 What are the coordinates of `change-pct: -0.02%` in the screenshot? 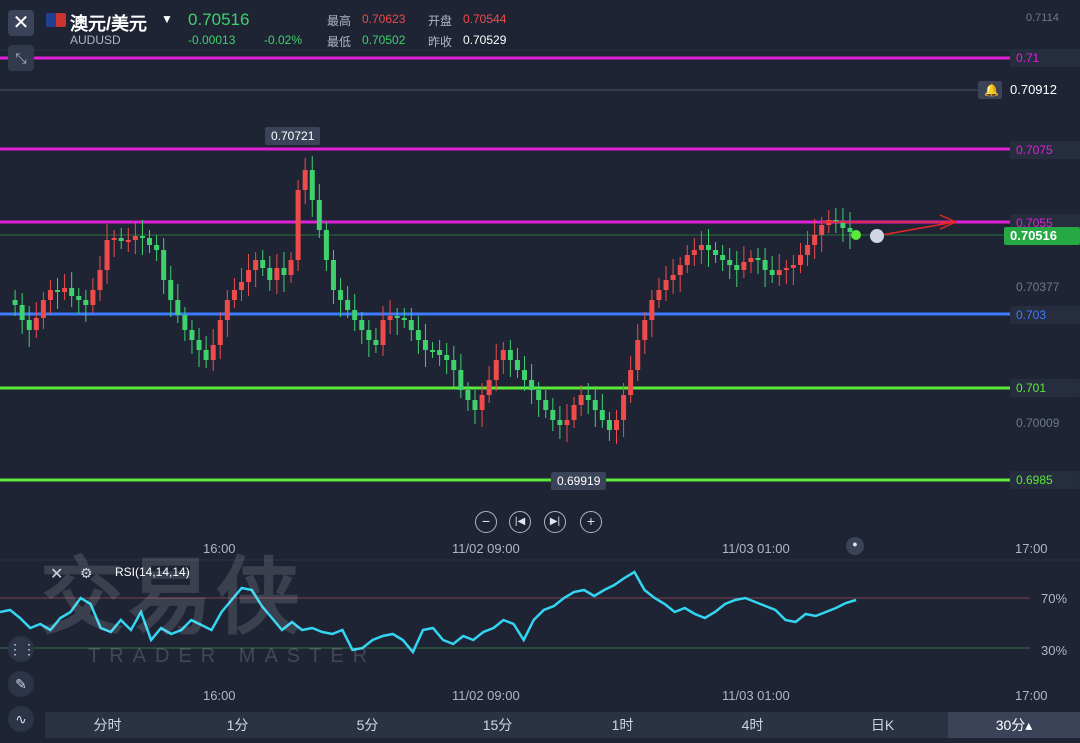 It's located at (283, 40).